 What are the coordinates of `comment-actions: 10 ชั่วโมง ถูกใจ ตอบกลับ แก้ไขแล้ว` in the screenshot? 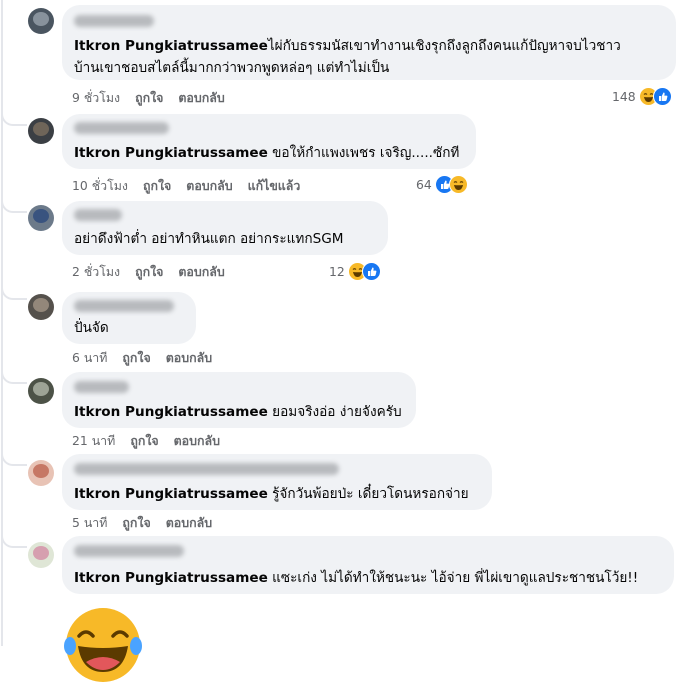 It's located at (193, 186).